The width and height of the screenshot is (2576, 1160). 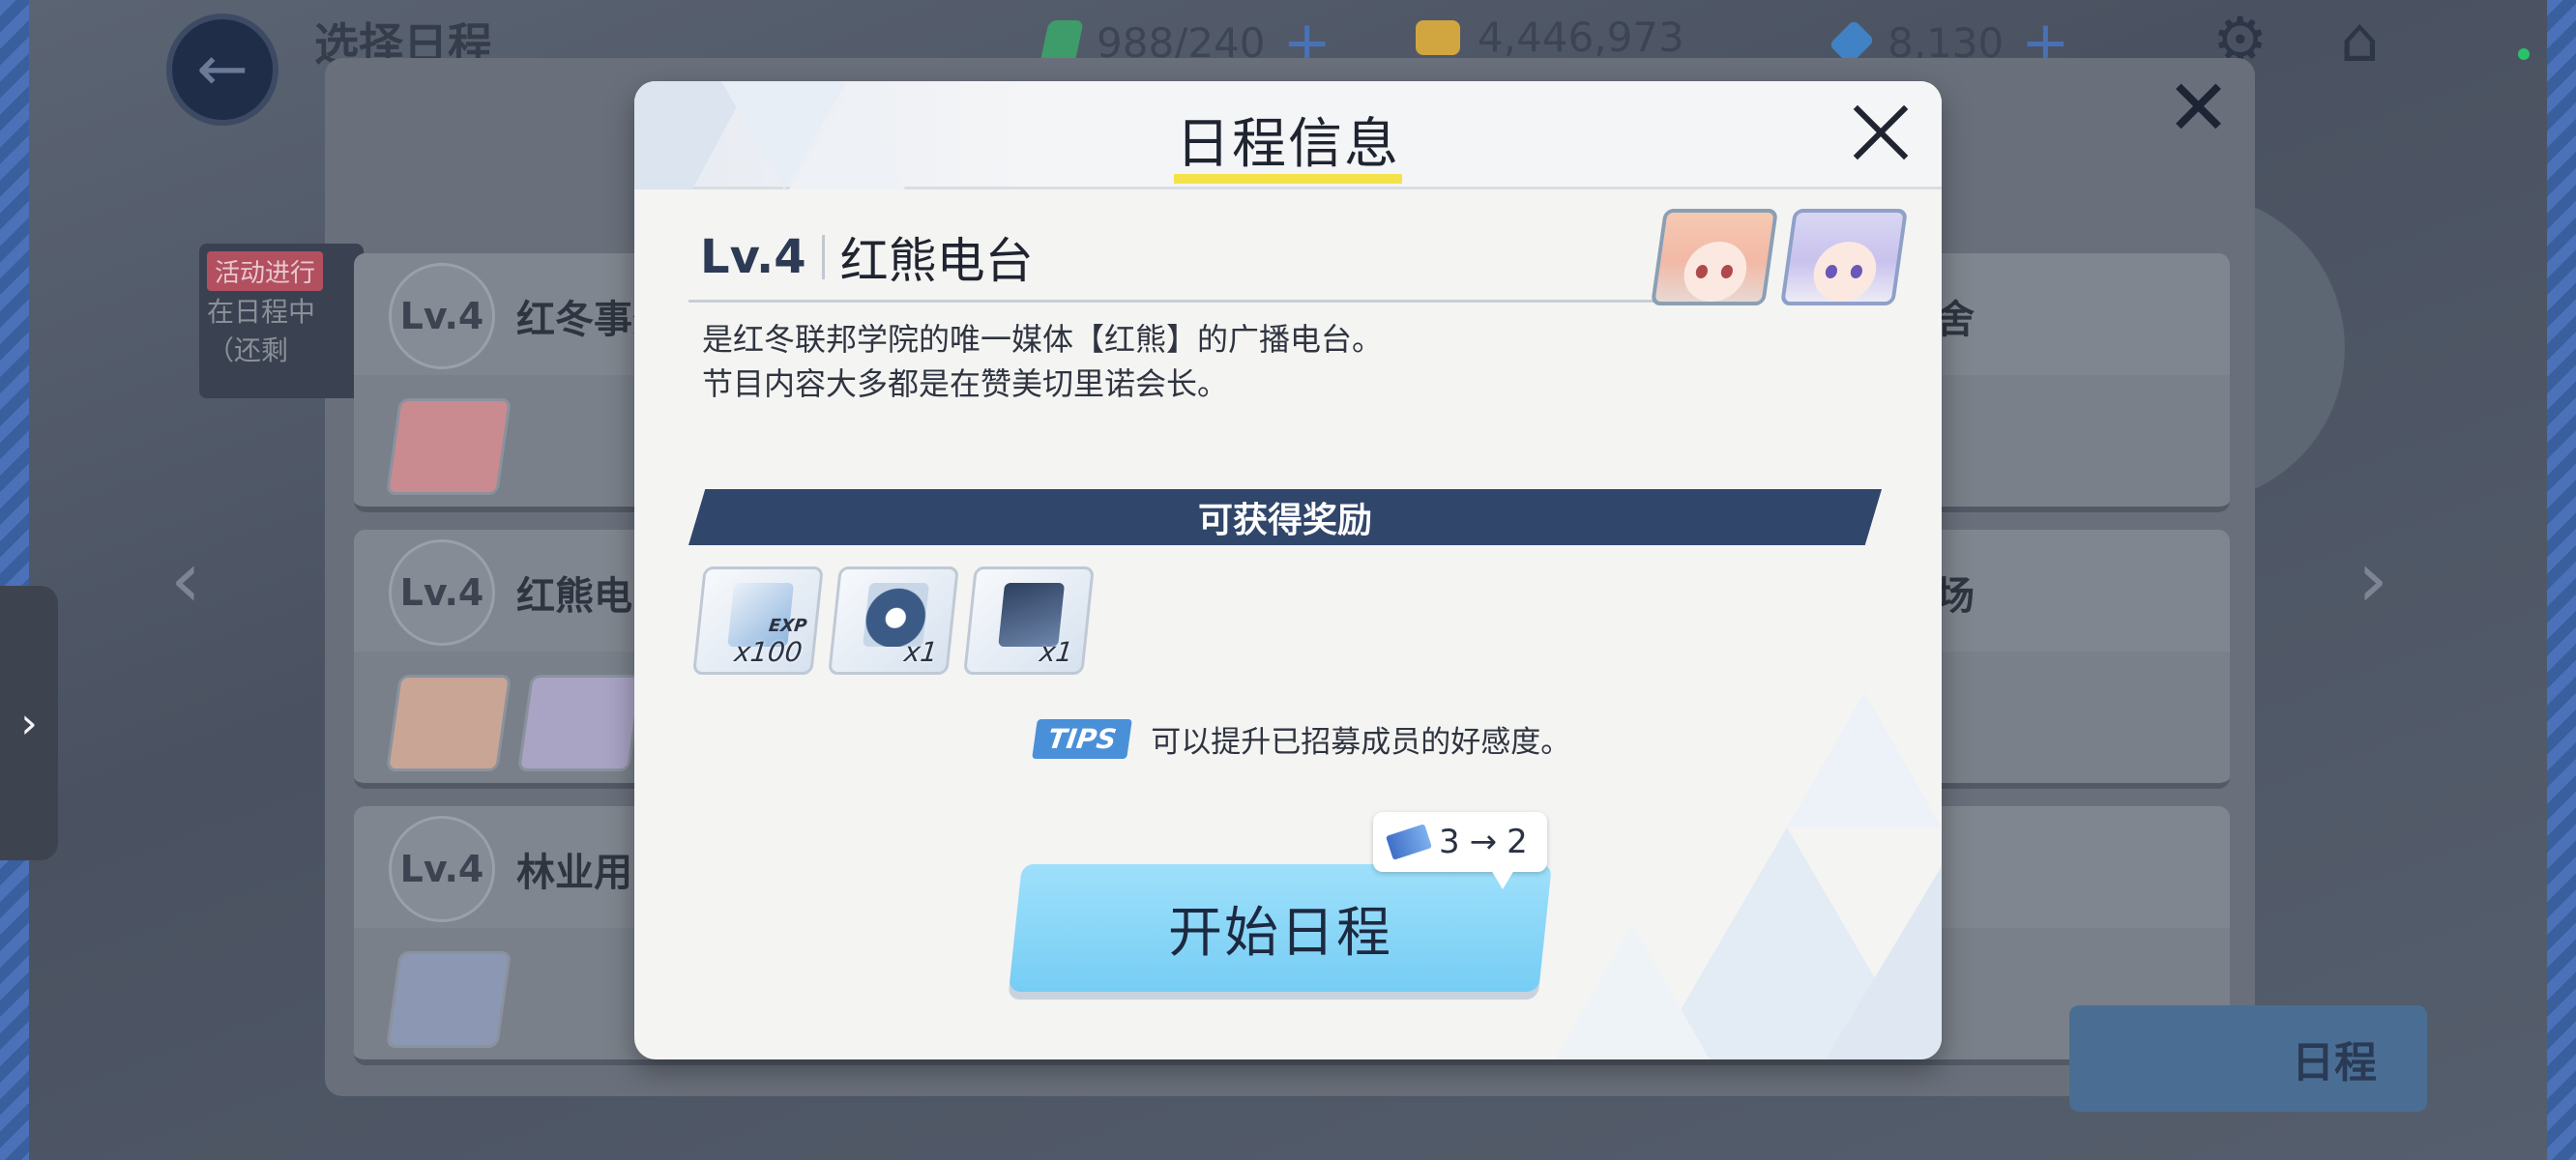 What do you see at coordinates (1082, 739) in the screenshot?
I see `tips-badge: TIPS` at bounding box center [1082, 739].